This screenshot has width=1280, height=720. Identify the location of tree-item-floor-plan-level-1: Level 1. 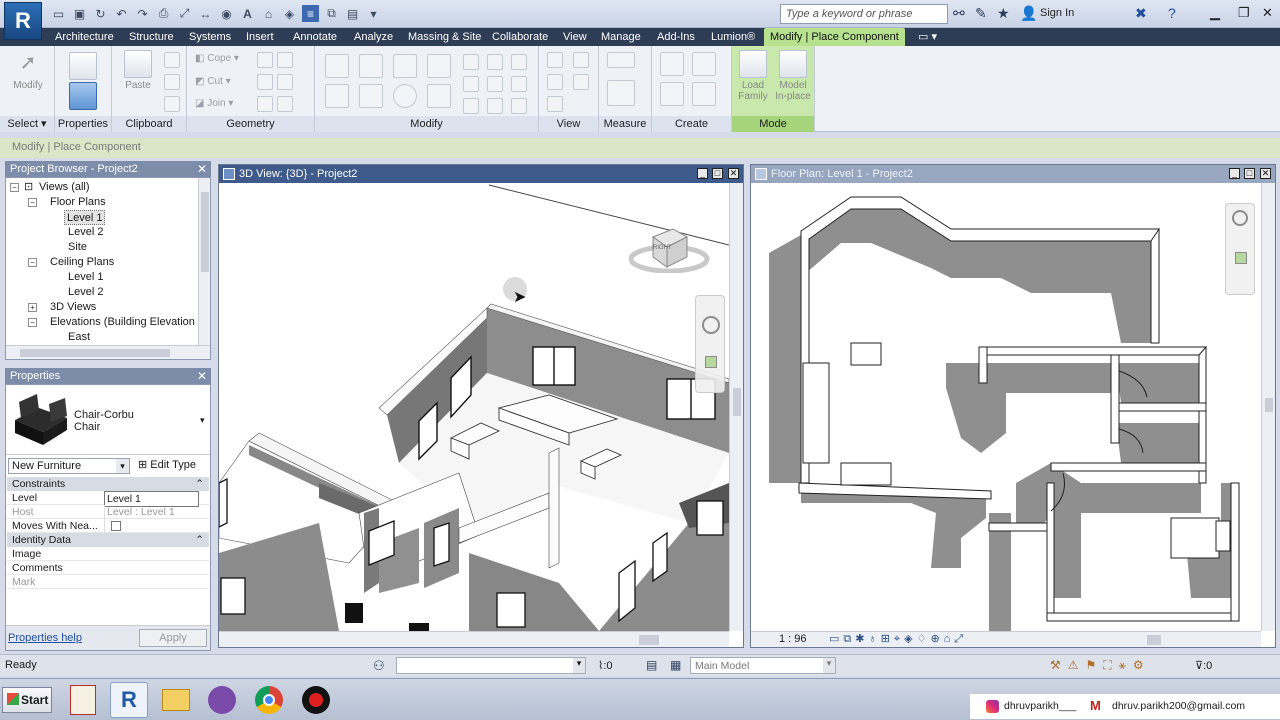
(85, 217).